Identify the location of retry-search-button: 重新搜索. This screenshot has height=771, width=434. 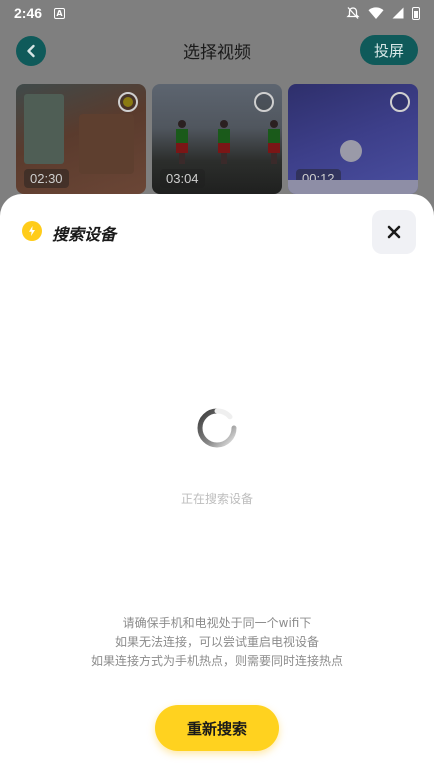
(217, 728).